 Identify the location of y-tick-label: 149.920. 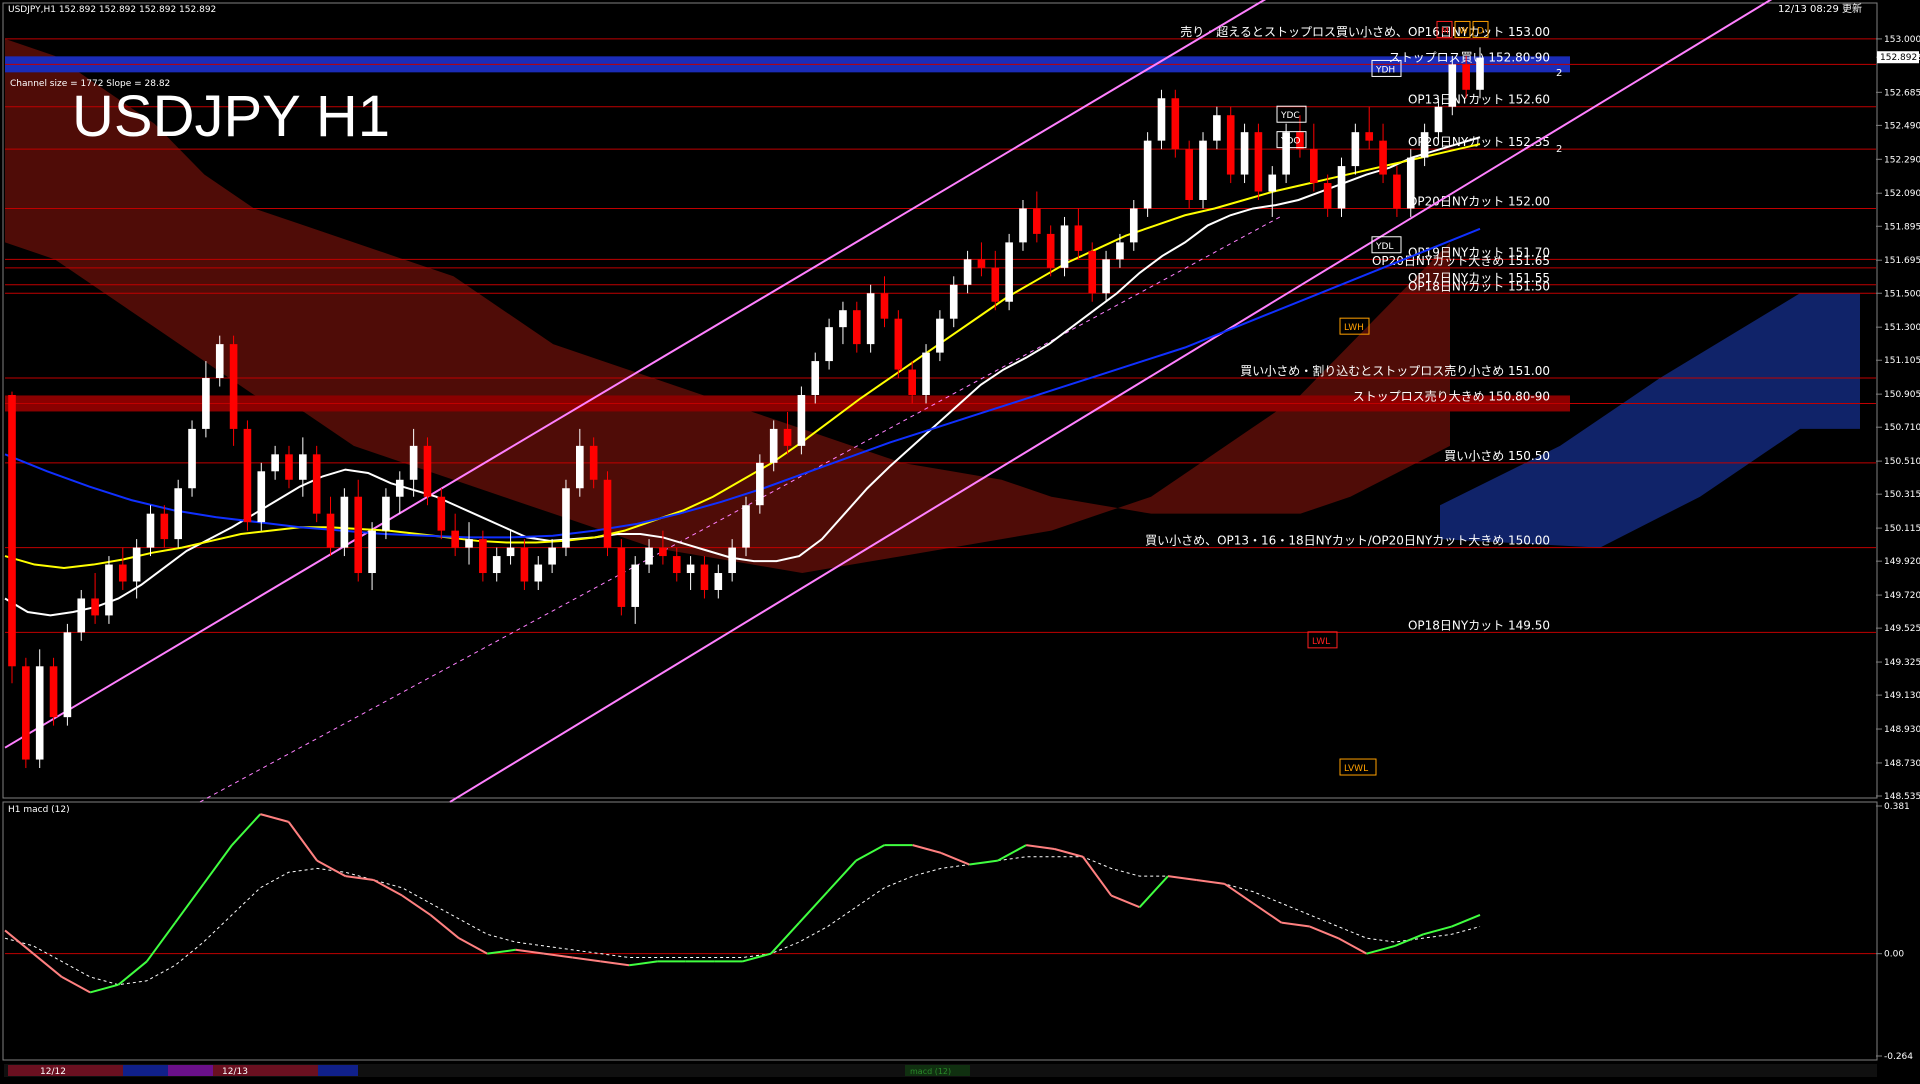
(1902, 562).